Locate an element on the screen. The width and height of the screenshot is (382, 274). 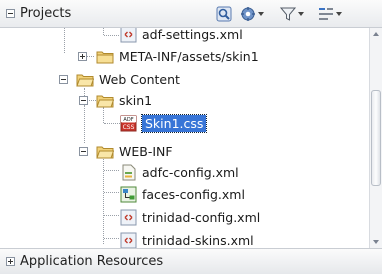
tree-item-label: Skin1.css is located at coordinates (174, 123).